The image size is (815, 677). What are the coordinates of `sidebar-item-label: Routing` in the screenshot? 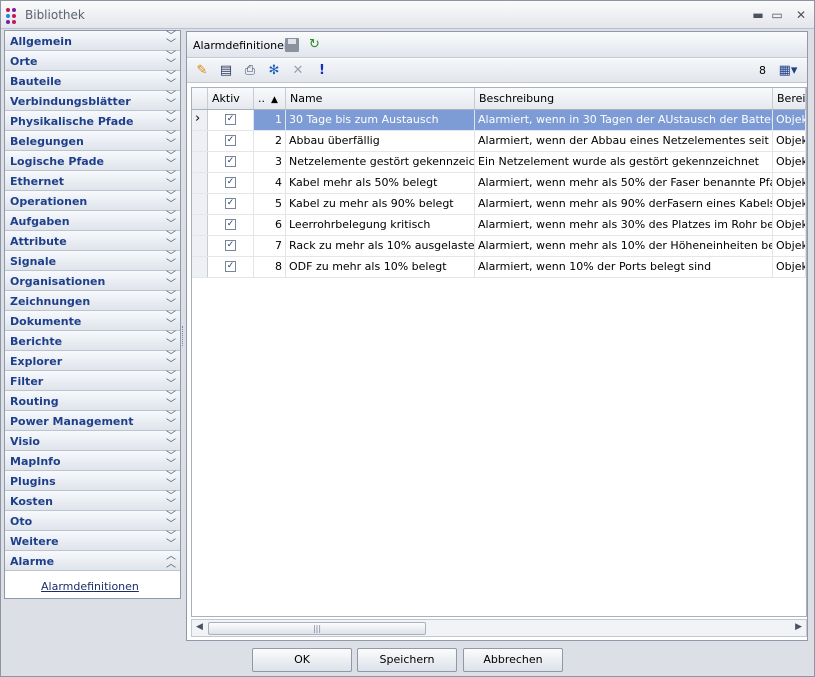 It's located at (34, 401).